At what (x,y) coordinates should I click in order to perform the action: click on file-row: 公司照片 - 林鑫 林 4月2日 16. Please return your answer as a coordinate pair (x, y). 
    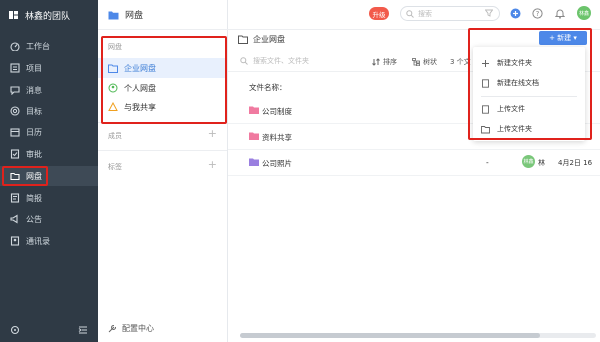
    Looking at the image, I should click on (414, 163).